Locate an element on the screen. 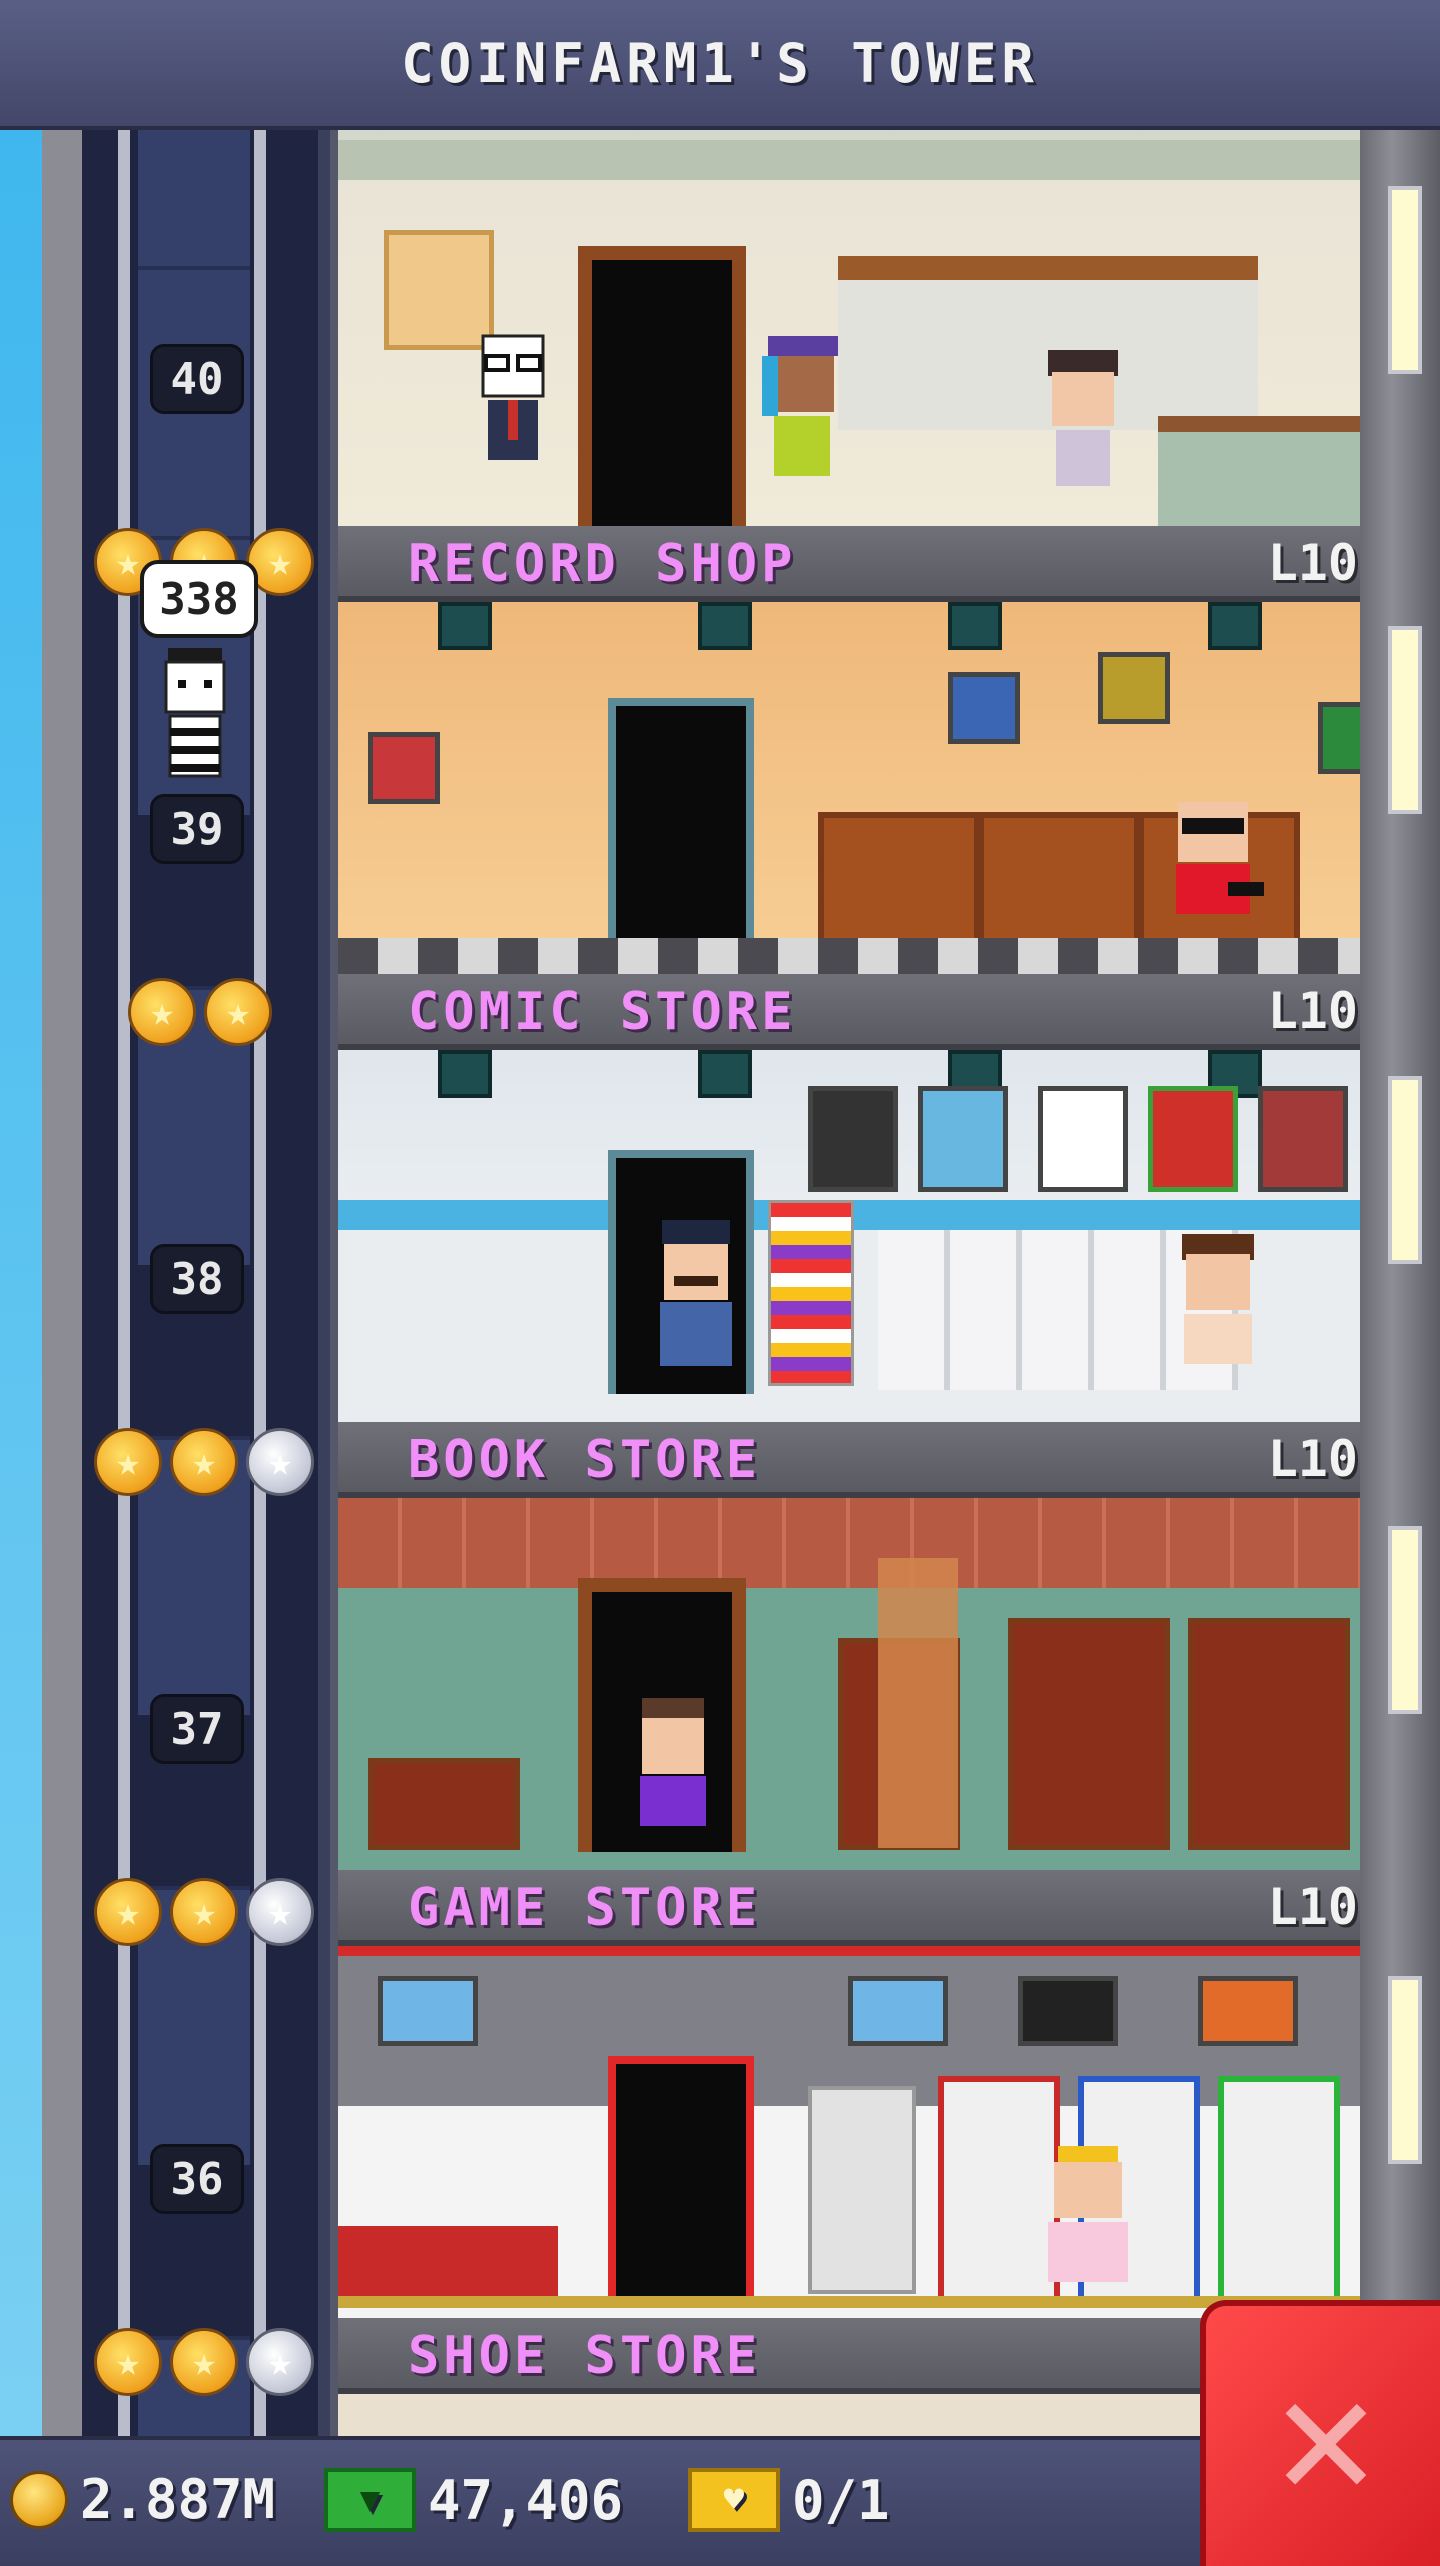 The width and height of the screenshot is (1440, 2566). floor-number-label: 40 is located at coordinates (197, 379).